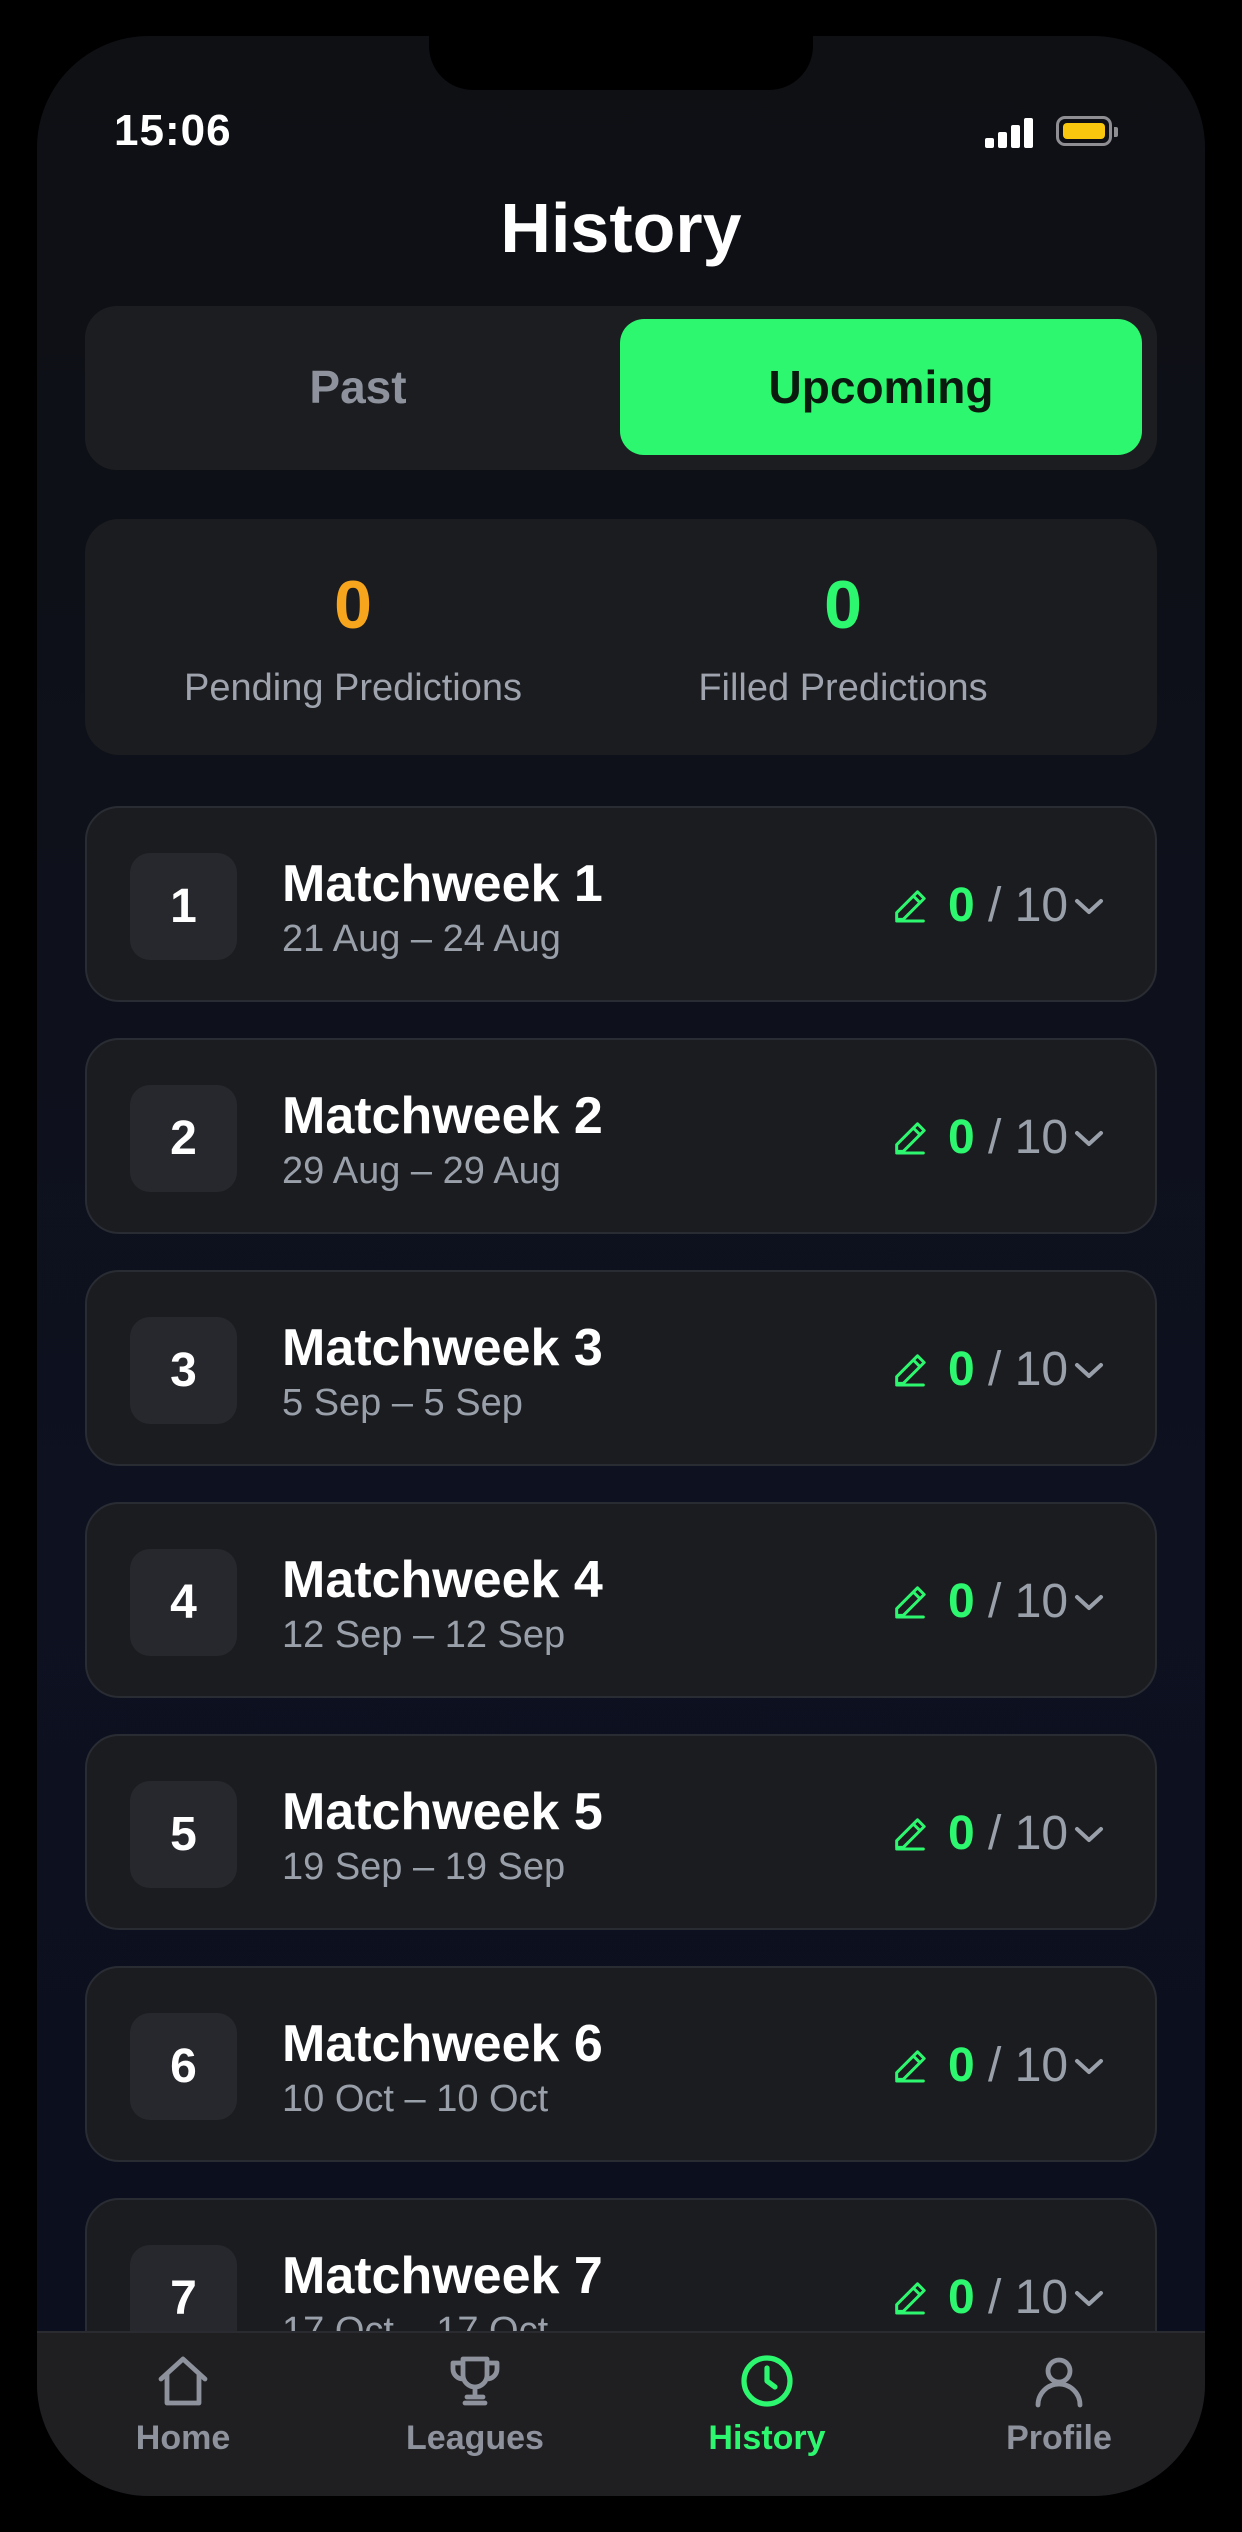  What do you see at coordinates (767, 2381) in the screenshot?
I see `clock-icon` at bounding box center [767, 2381].